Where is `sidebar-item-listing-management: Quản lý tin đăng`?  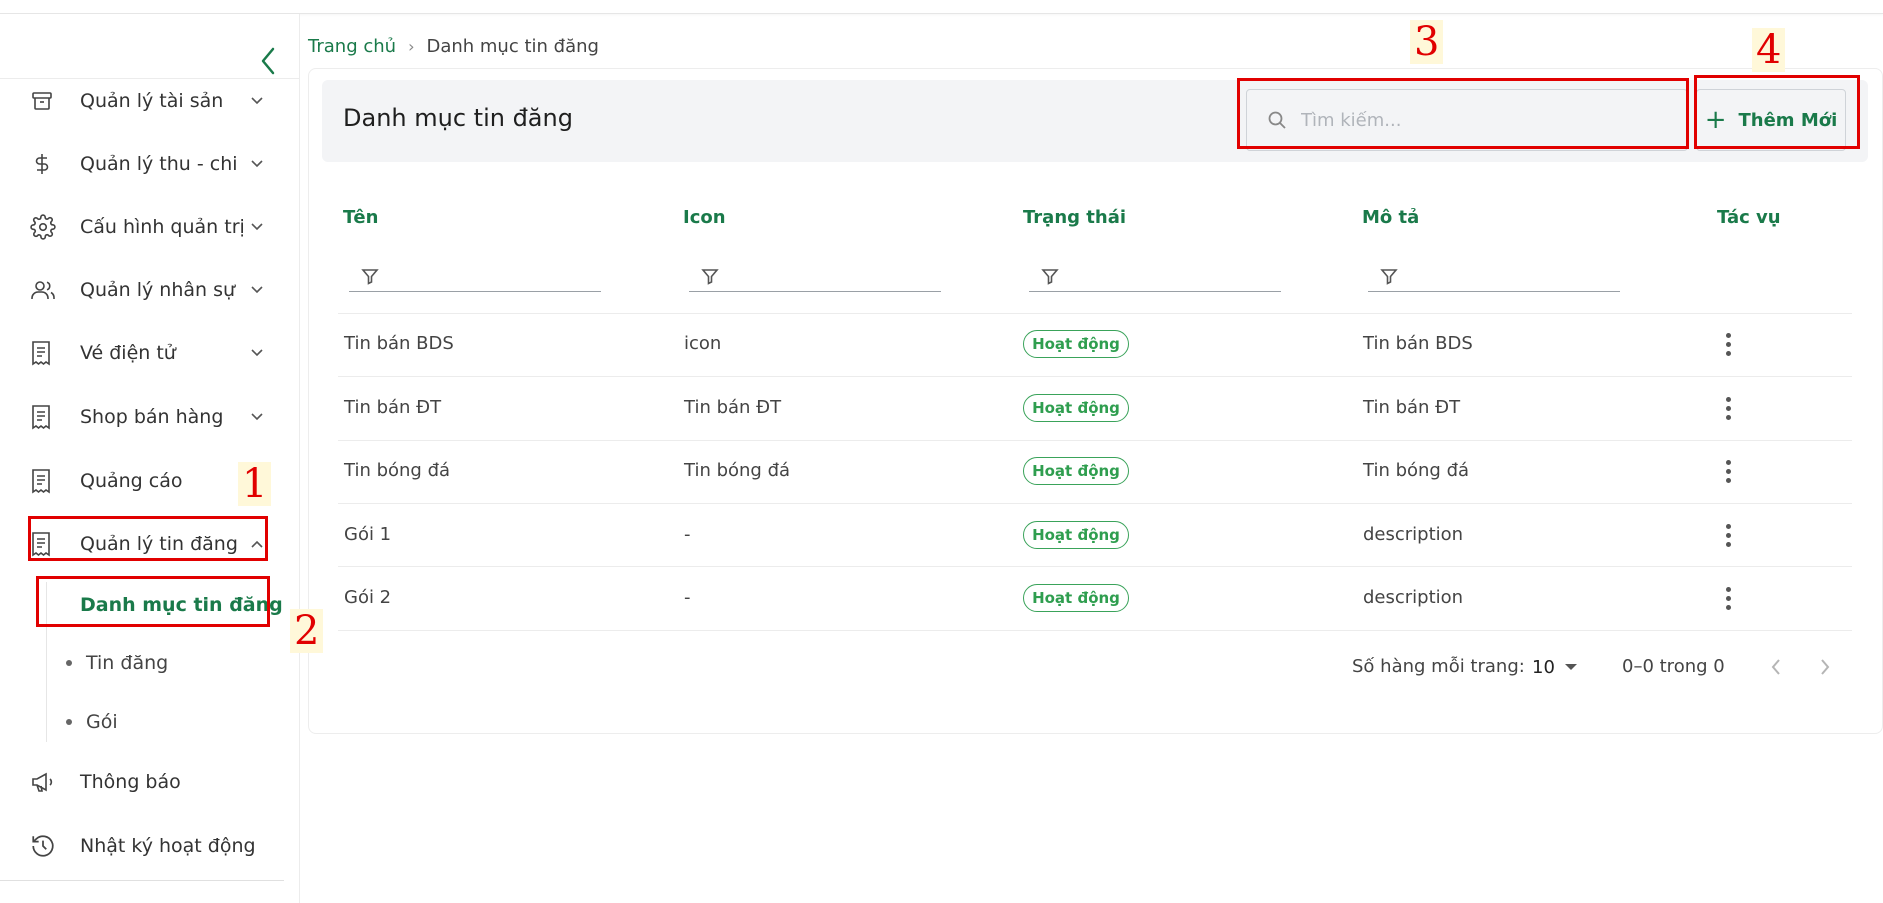 sidebar-item-listing-management: Quản lý tin đăng is located at coordinates (149, 544).